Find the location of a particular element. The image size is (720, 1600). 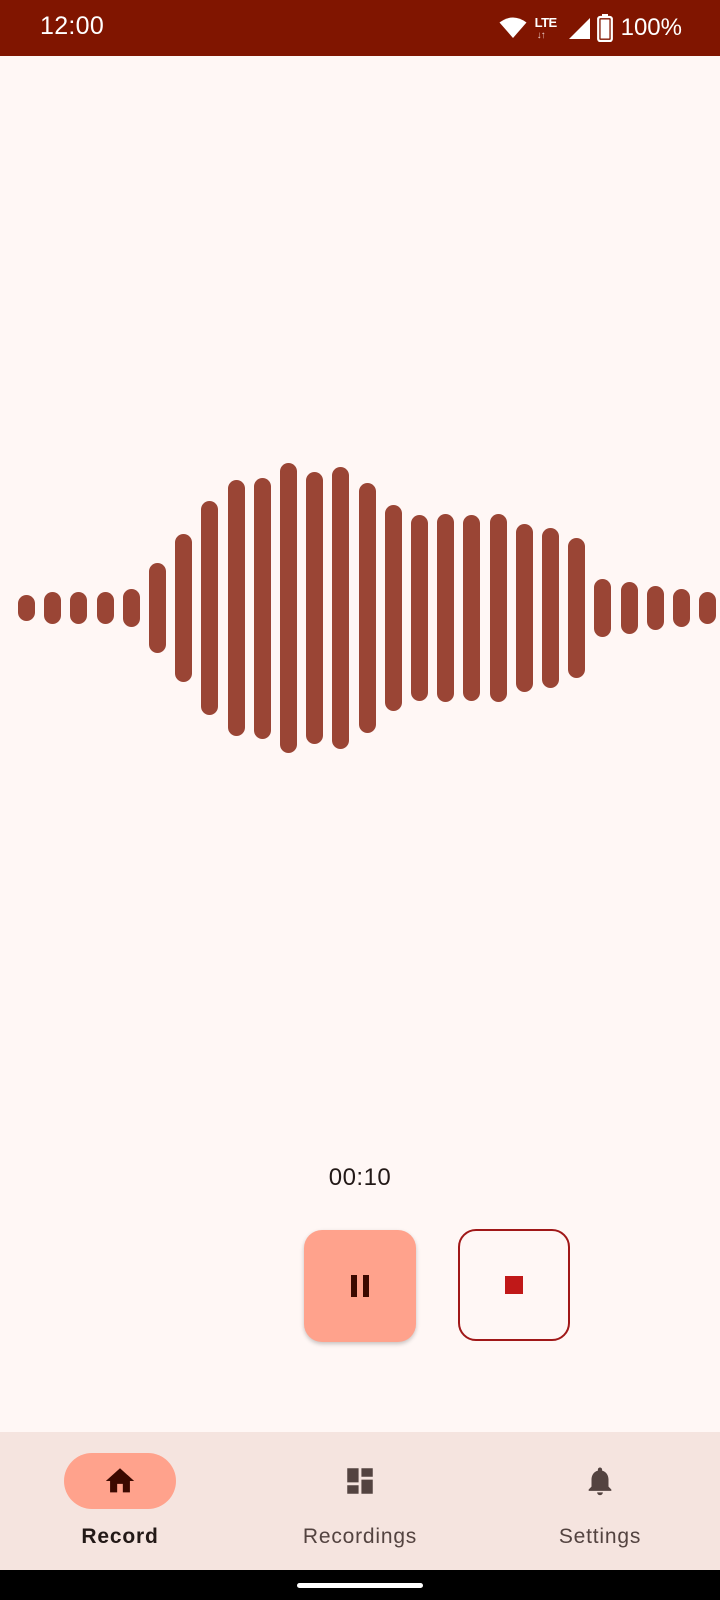

wifi-icon is located at coordinates (513, 28).